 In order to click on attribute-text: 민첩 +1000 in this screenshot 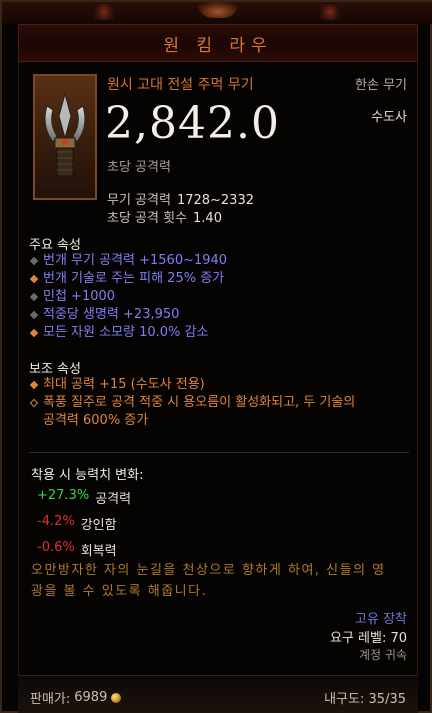, I will do `click(79, 296)`.